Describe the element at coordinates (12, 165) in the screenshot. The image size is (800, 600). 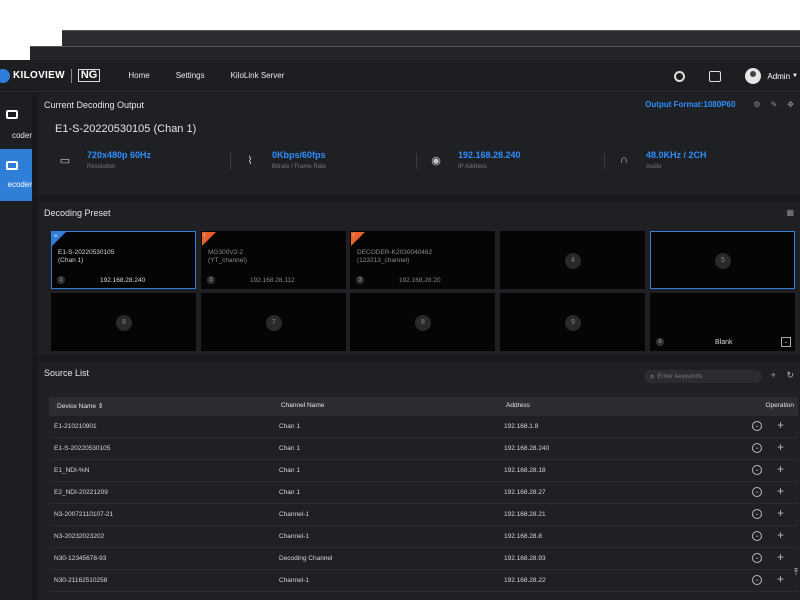
I see `upload-icon` at that location.